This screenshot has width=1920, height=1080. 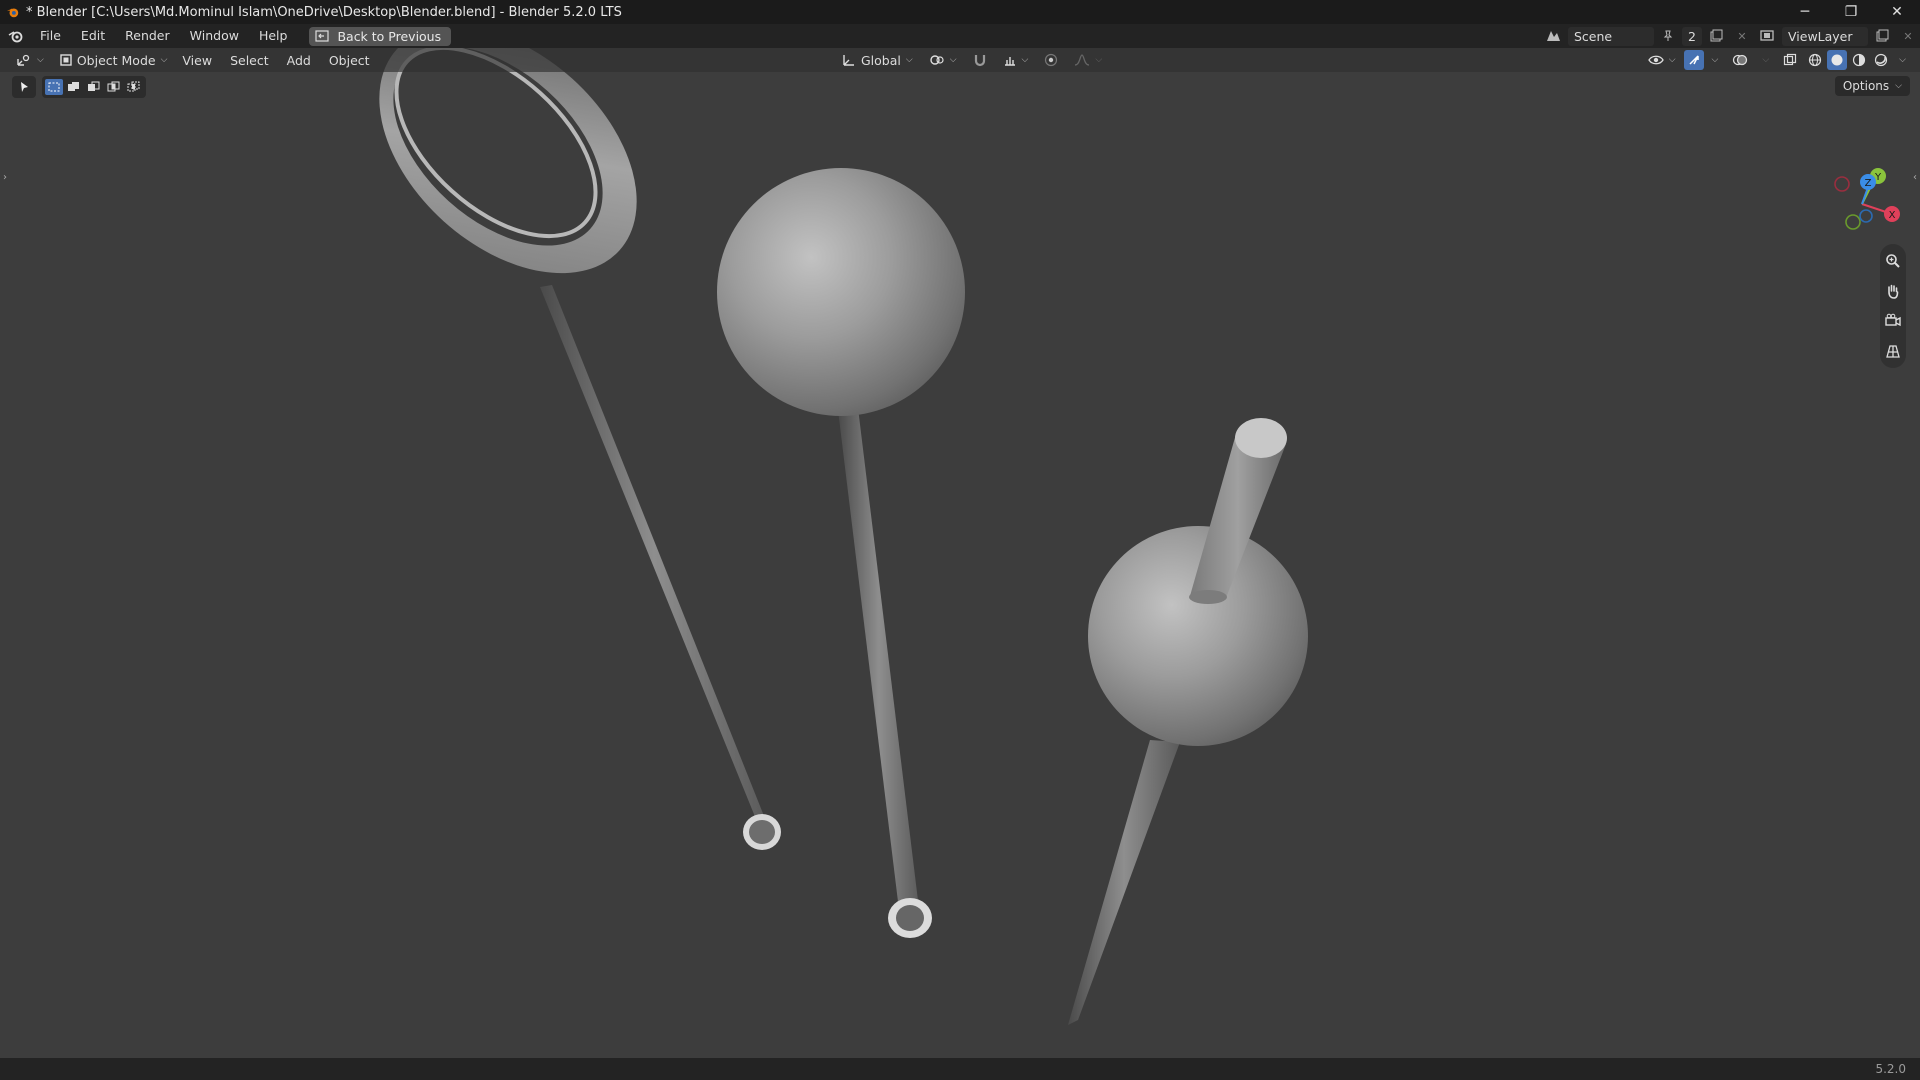 What do you see at coordinates (1915, 177) in the screenshot?
I see `sidebar-expand-icon: ‹` at bounding box center [1915, 177].